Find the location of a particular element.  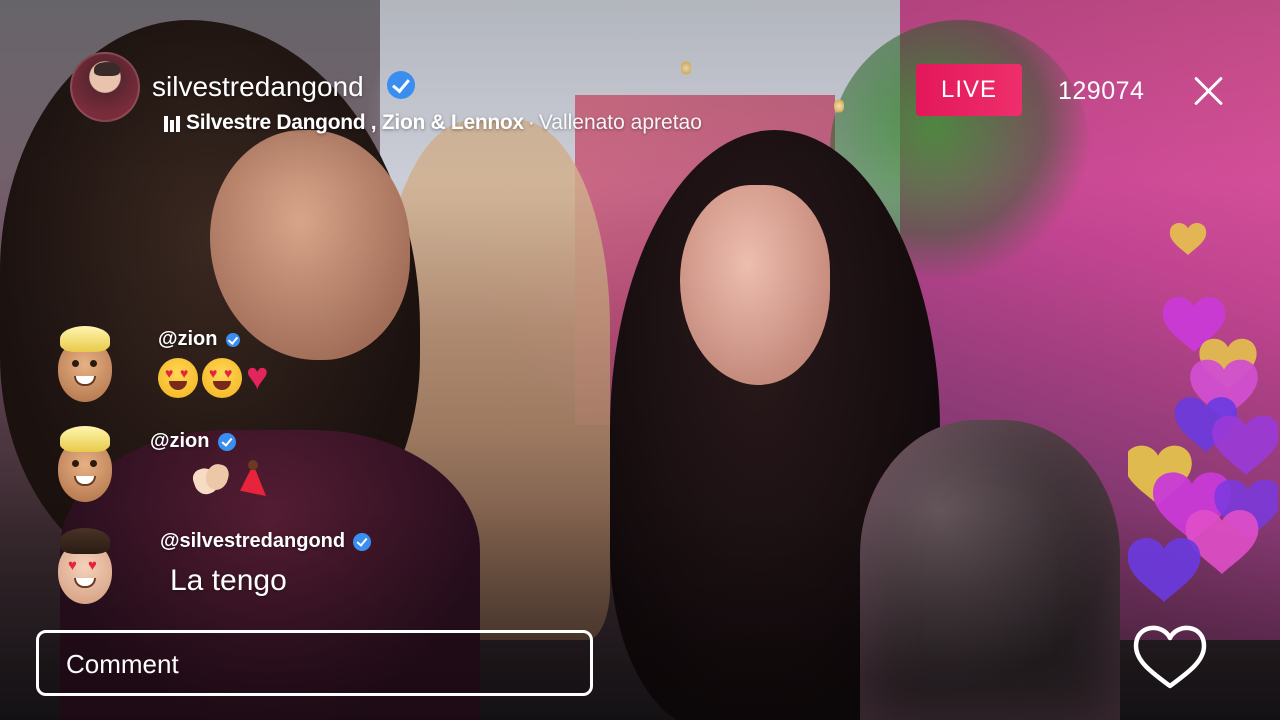

broadcaster-username-text: silvestredangond is located at coordinates (258, 86).